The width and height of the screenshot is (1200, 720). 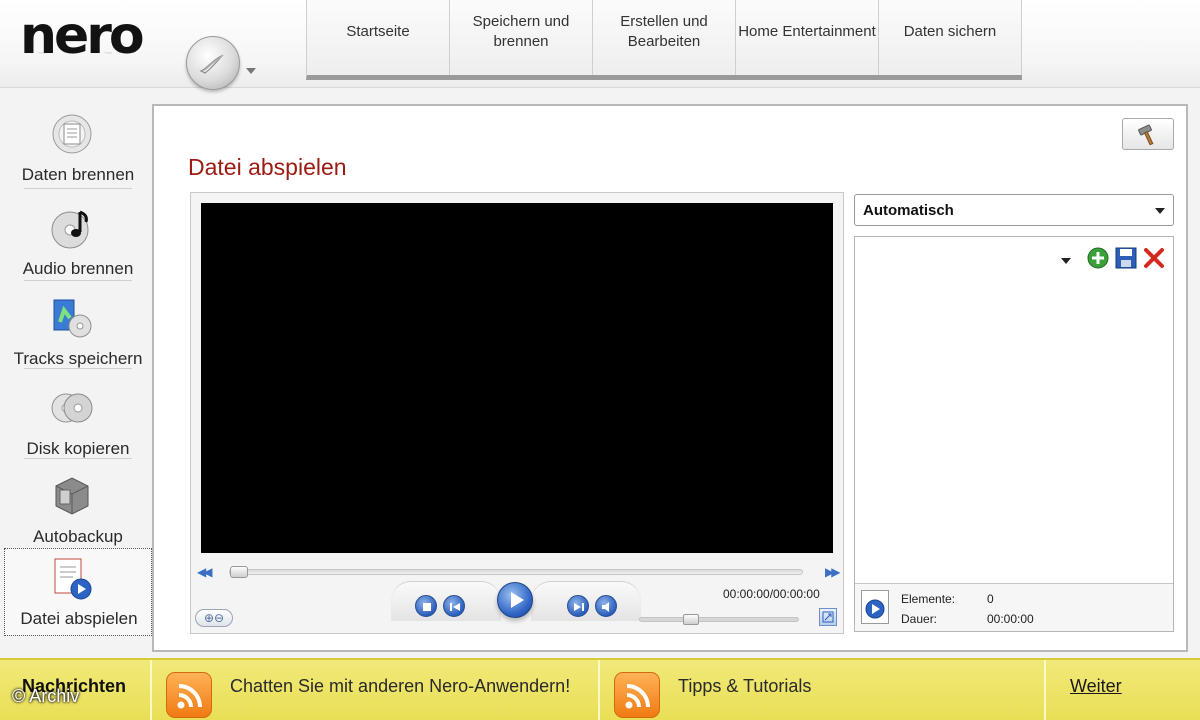 I want to click on sidebar-item-label: Disk kopieren, so click(x=78, y=448).